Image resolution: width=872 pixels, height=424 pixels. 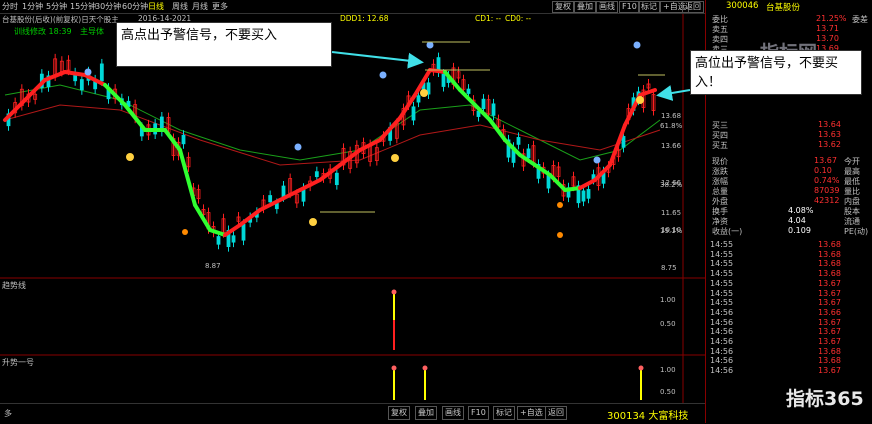 What do you see at coordinates (789, 201) in the screenshot?
I see `quote-row: 外盘 42312 内盘` at bounding box center [789, 201].